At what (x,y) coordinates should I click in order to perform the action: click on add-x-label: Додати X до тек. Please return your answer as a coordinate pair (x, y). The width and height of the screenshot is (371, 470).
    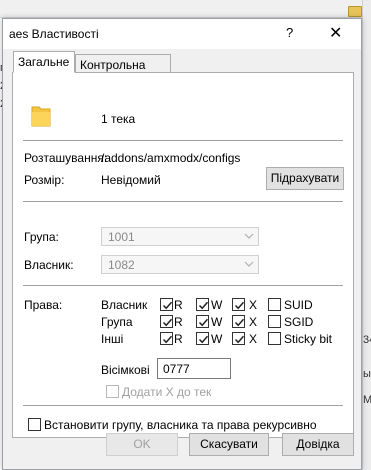
    Looking at the image, I should click on (167, 392).